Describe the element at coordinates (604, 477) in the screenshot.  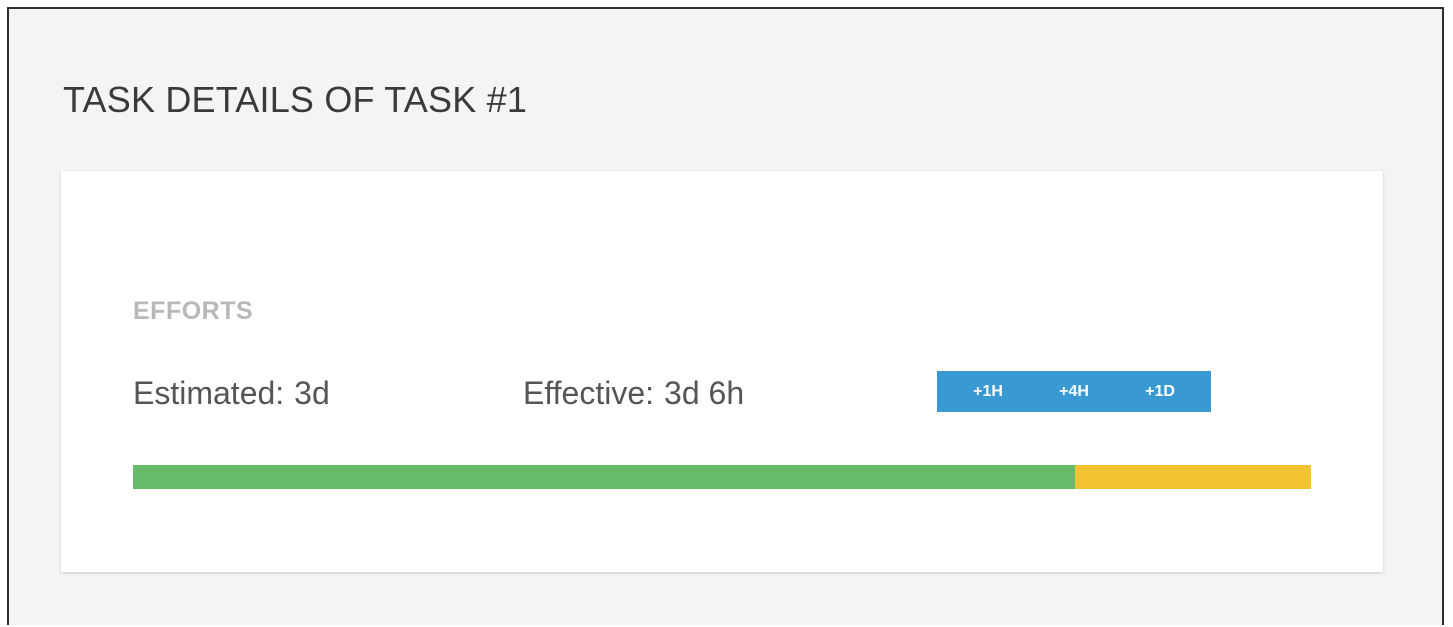
I see `effort-progress-estimated-fill` at that location.